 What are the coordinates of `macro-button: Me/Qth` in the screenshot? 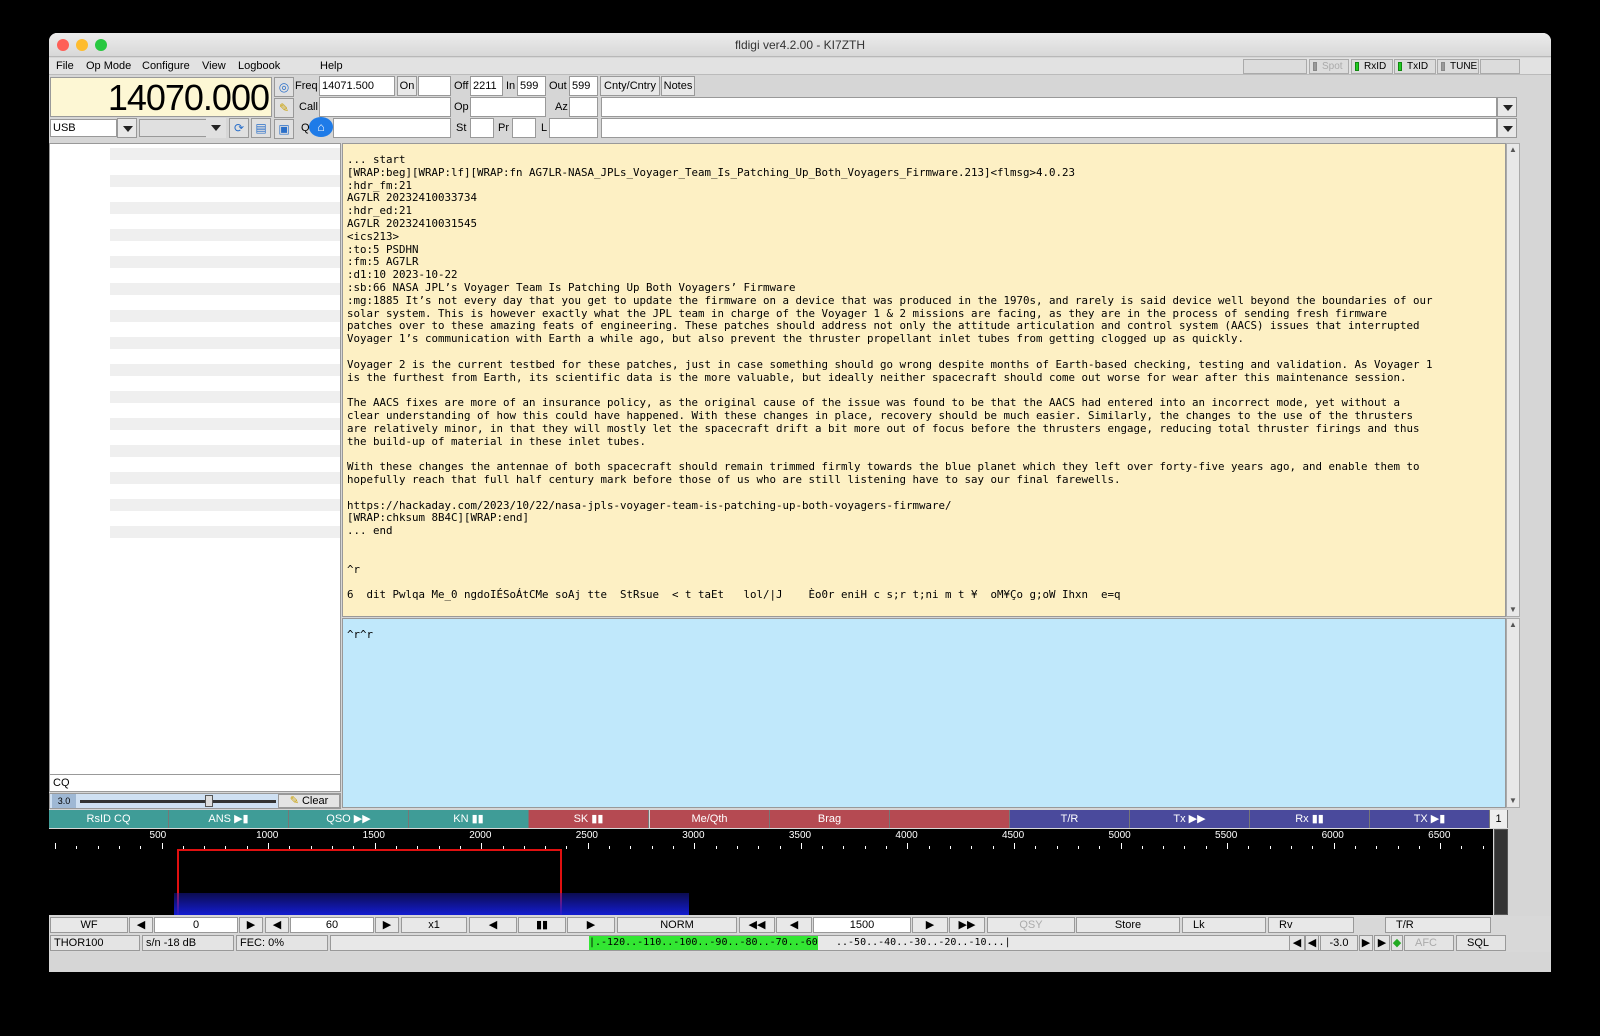 It's located at (710, 819).